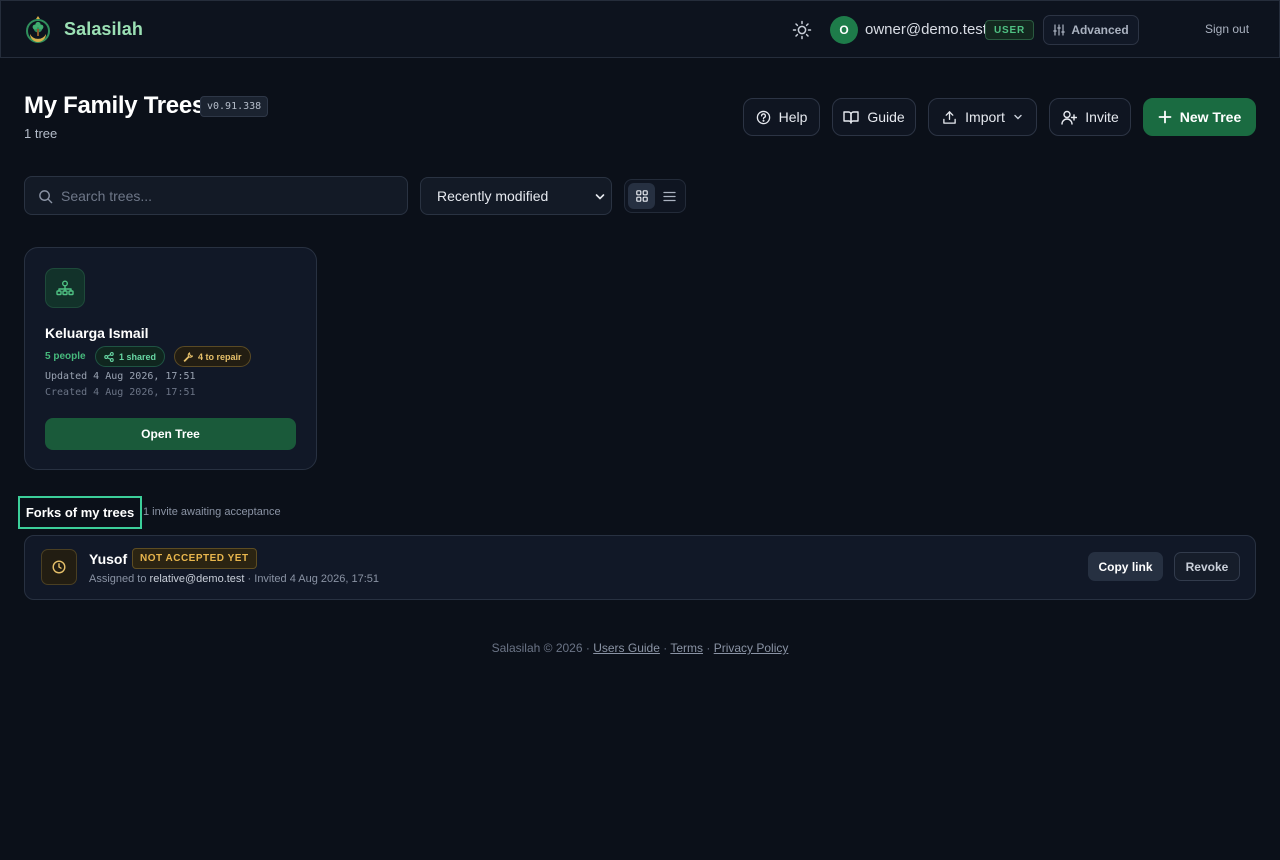  I want to click on share-icon, so click(109, 356).